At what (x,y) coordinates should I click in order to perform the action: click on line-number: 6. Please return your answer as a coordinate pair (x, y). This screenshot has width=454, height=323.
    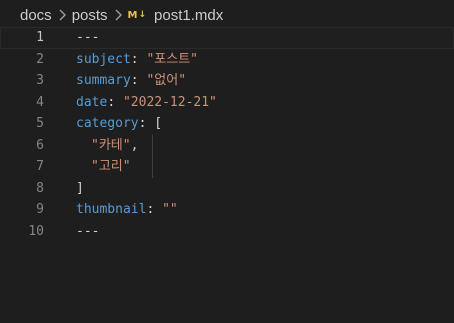
    Looking at the image, I should click on (40, 145).